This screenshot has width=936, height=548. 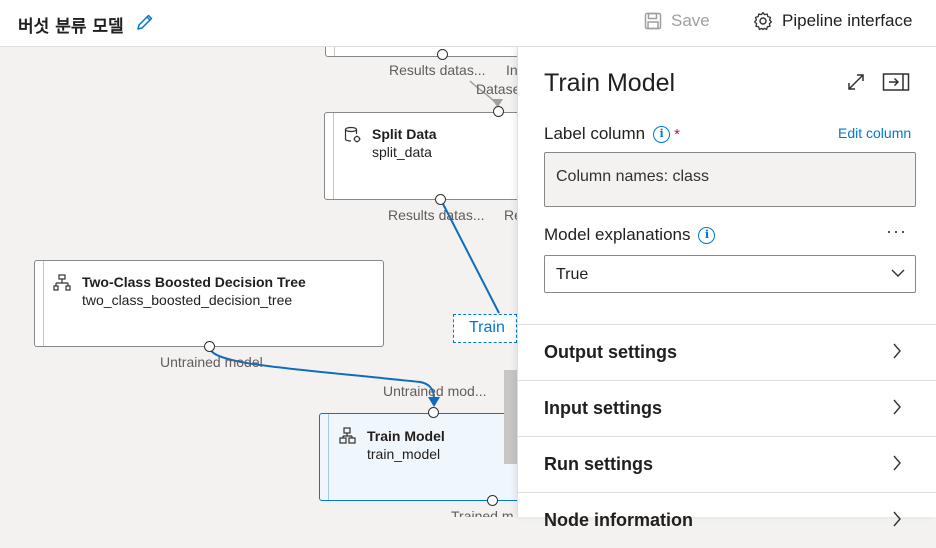 What do you see at coordinates (653, 21) in the screenshot?
I see `save-icon` at bounding box center [653, 21].